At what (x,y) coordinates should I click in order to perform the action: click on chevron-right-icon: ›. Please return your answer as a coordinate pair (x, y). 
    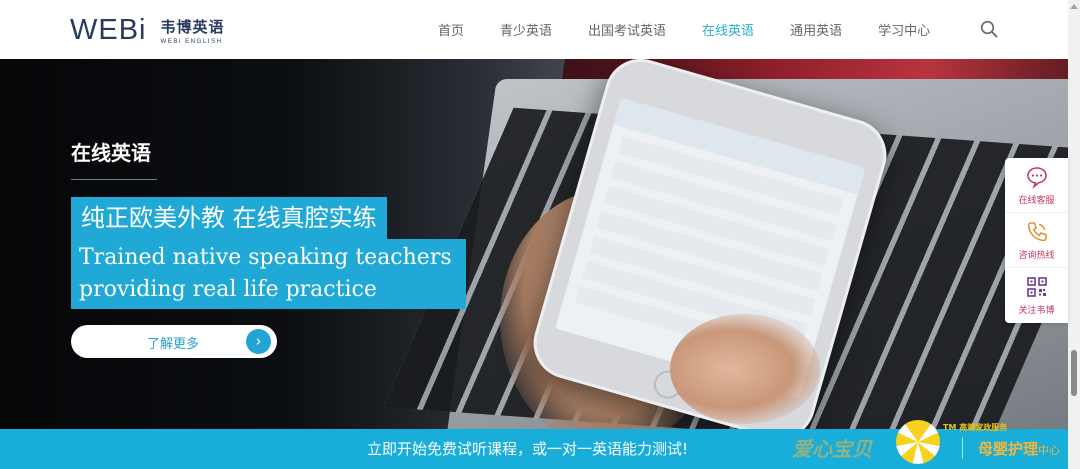
    Looking at the image, I should click on (258, 341).